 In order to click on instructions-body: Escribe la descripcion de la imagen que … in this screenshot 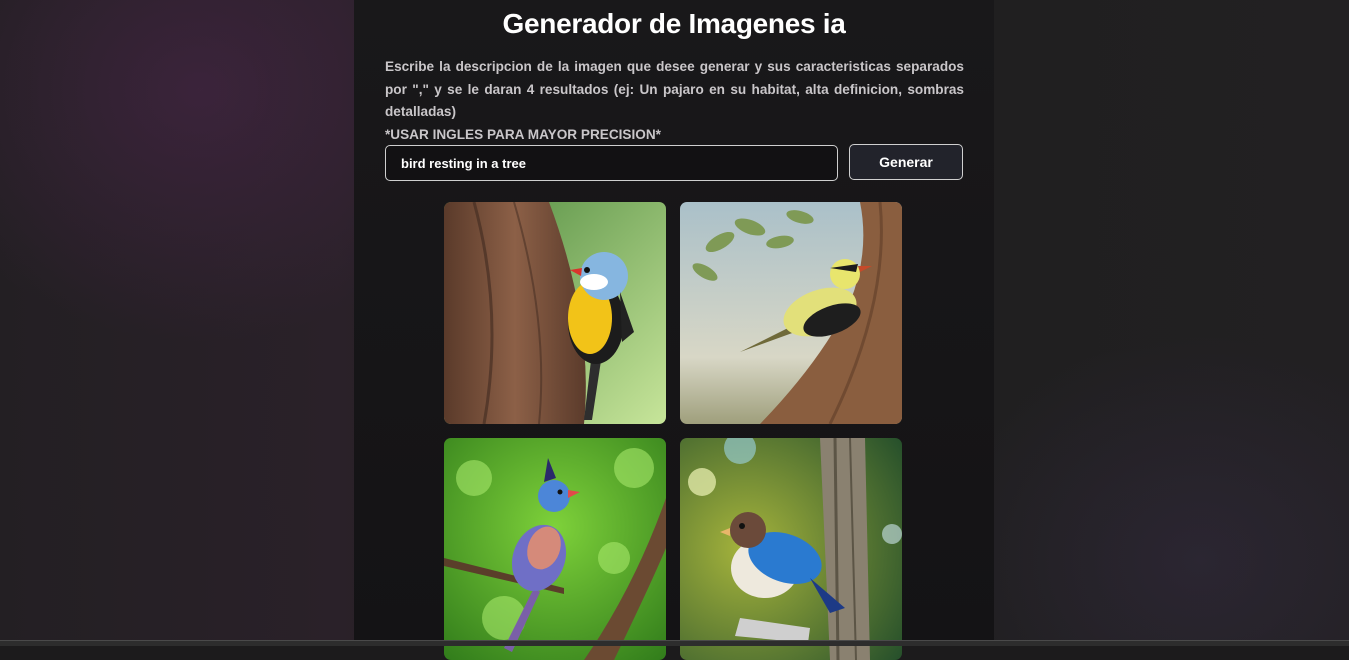, I will do `click(674, 89)`.